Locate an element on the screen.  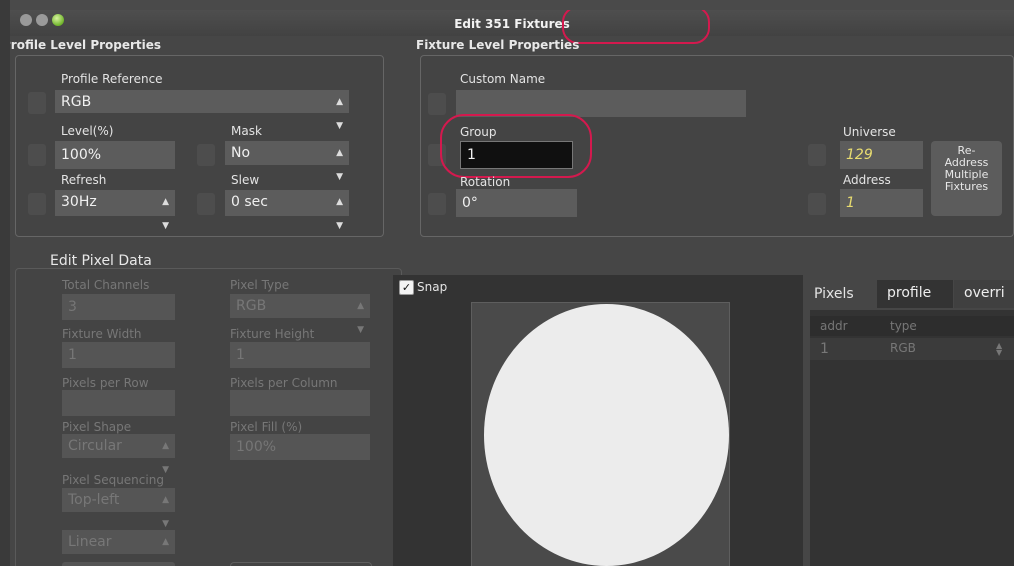
address-label: Address is located at coordinates (867, 180).